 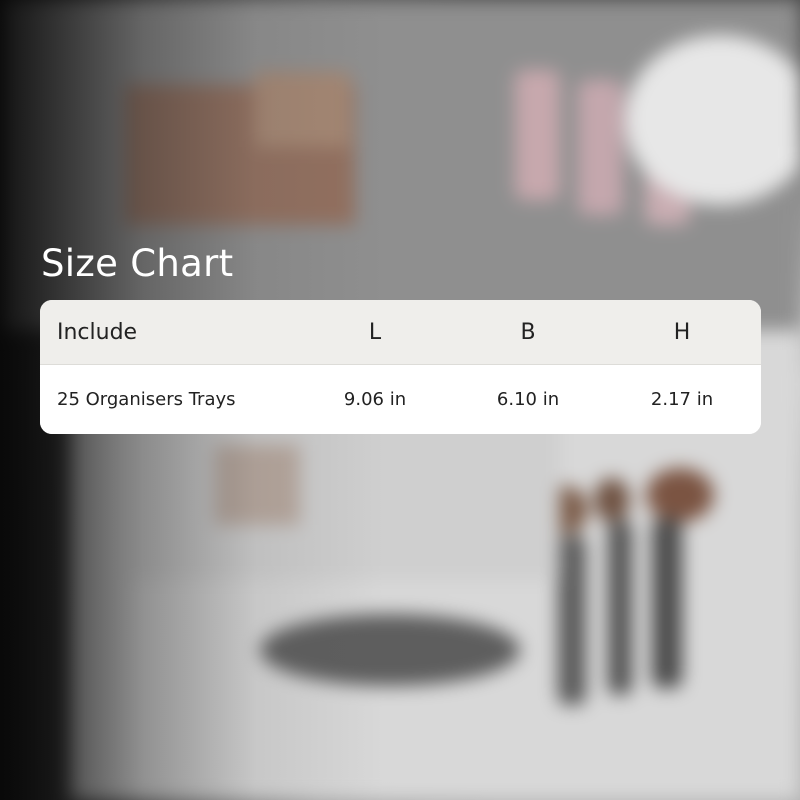 I want to click on include-cell: 25 Organisers Trays, so click(x=146, y=399).